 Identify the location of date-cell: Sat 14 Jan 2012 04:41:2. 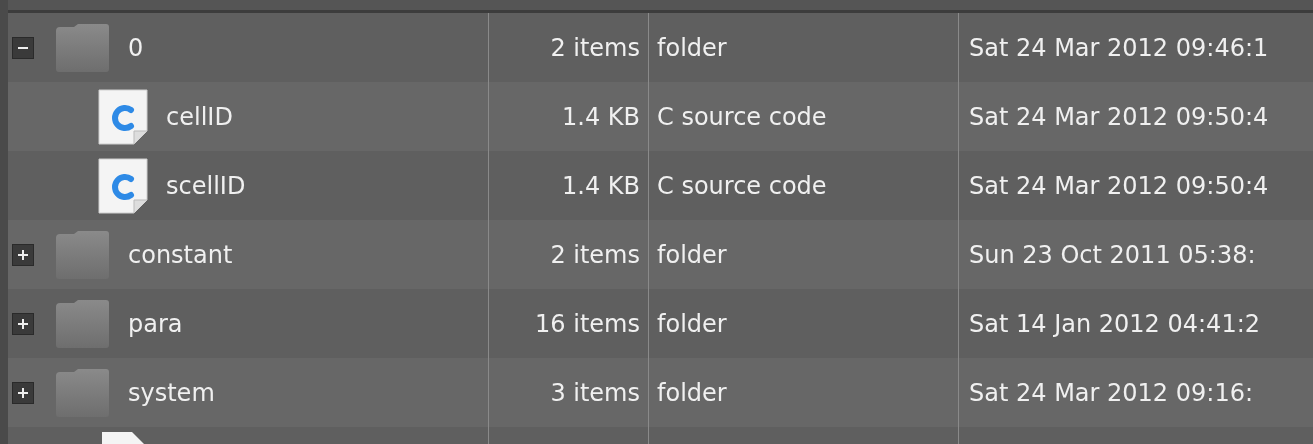
(1114, 323).